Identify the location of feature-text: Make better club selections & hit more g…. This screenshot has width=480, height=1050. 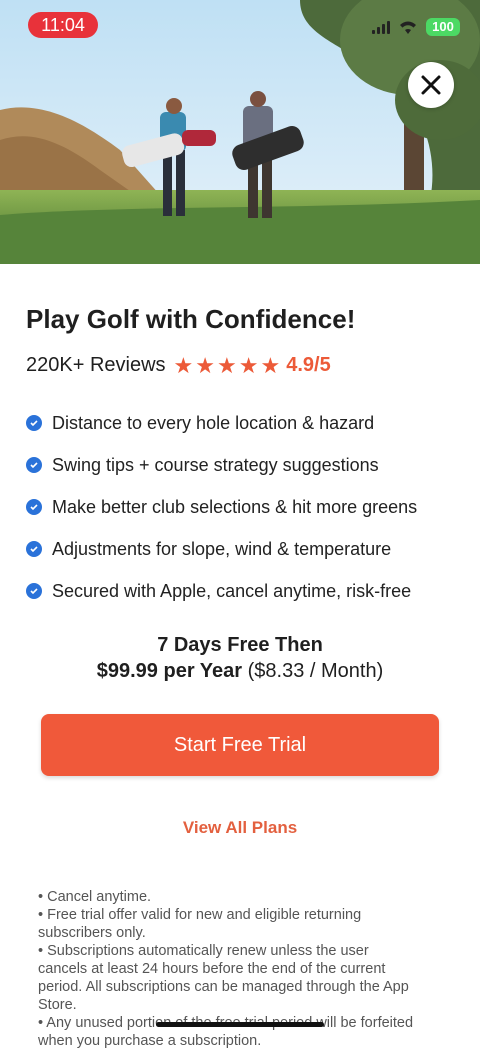
(235, 506).